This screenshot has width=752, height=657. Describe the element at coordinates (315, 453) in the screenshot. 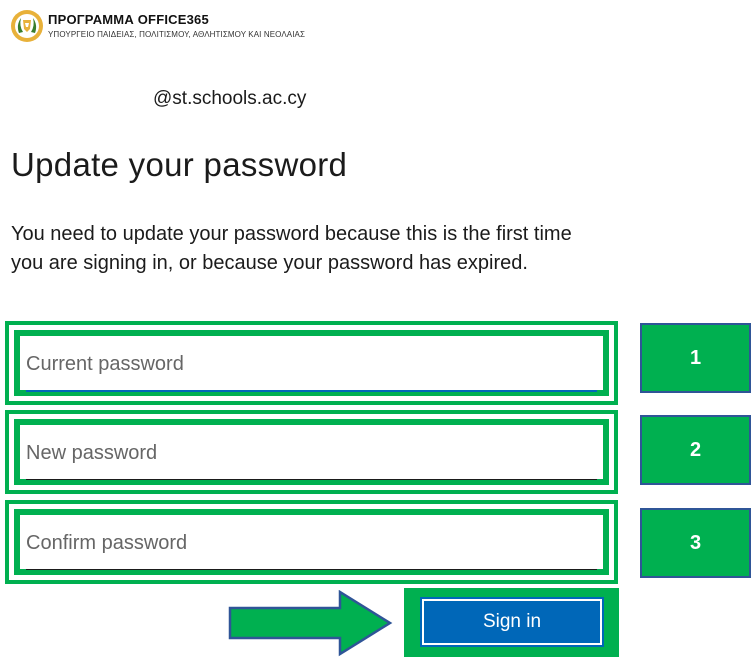

I see `new-password-input` at that location.